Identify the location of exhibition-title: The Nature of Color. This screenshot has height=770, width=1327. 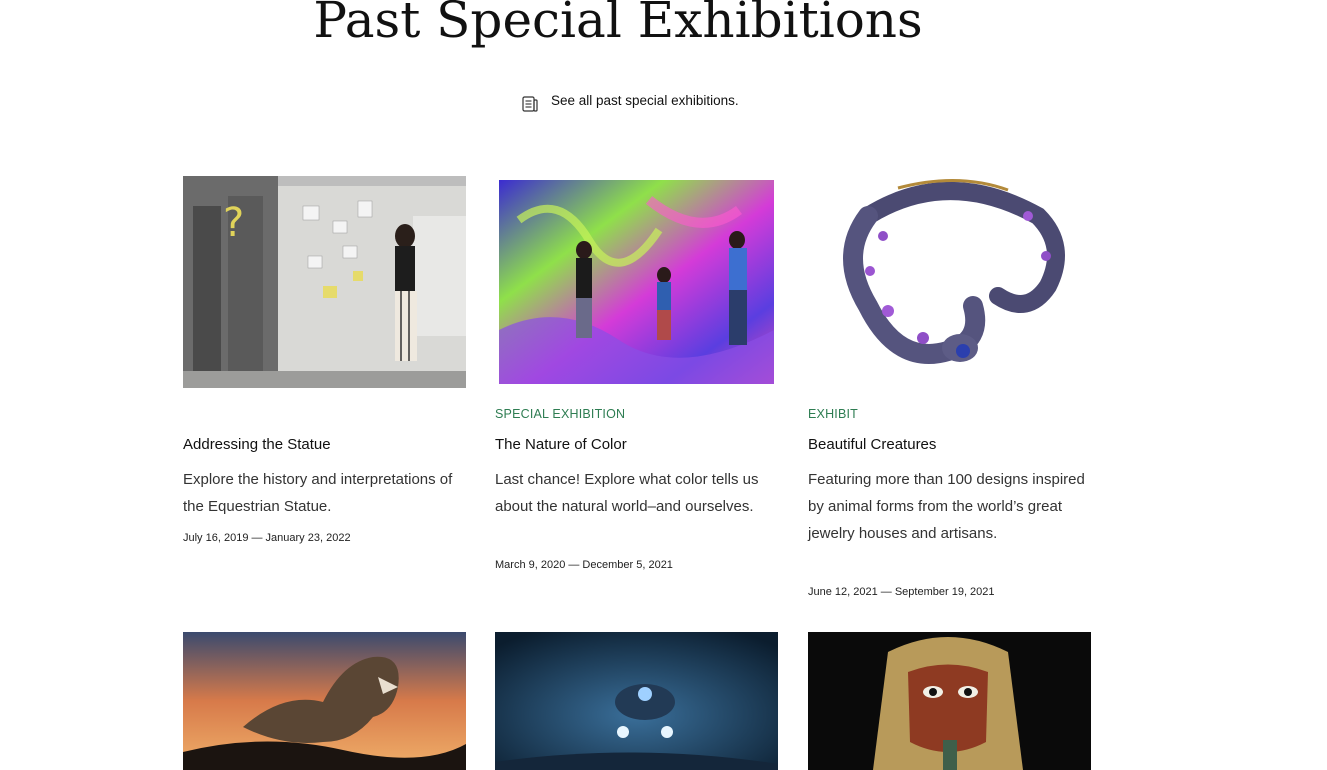
(561, 444).